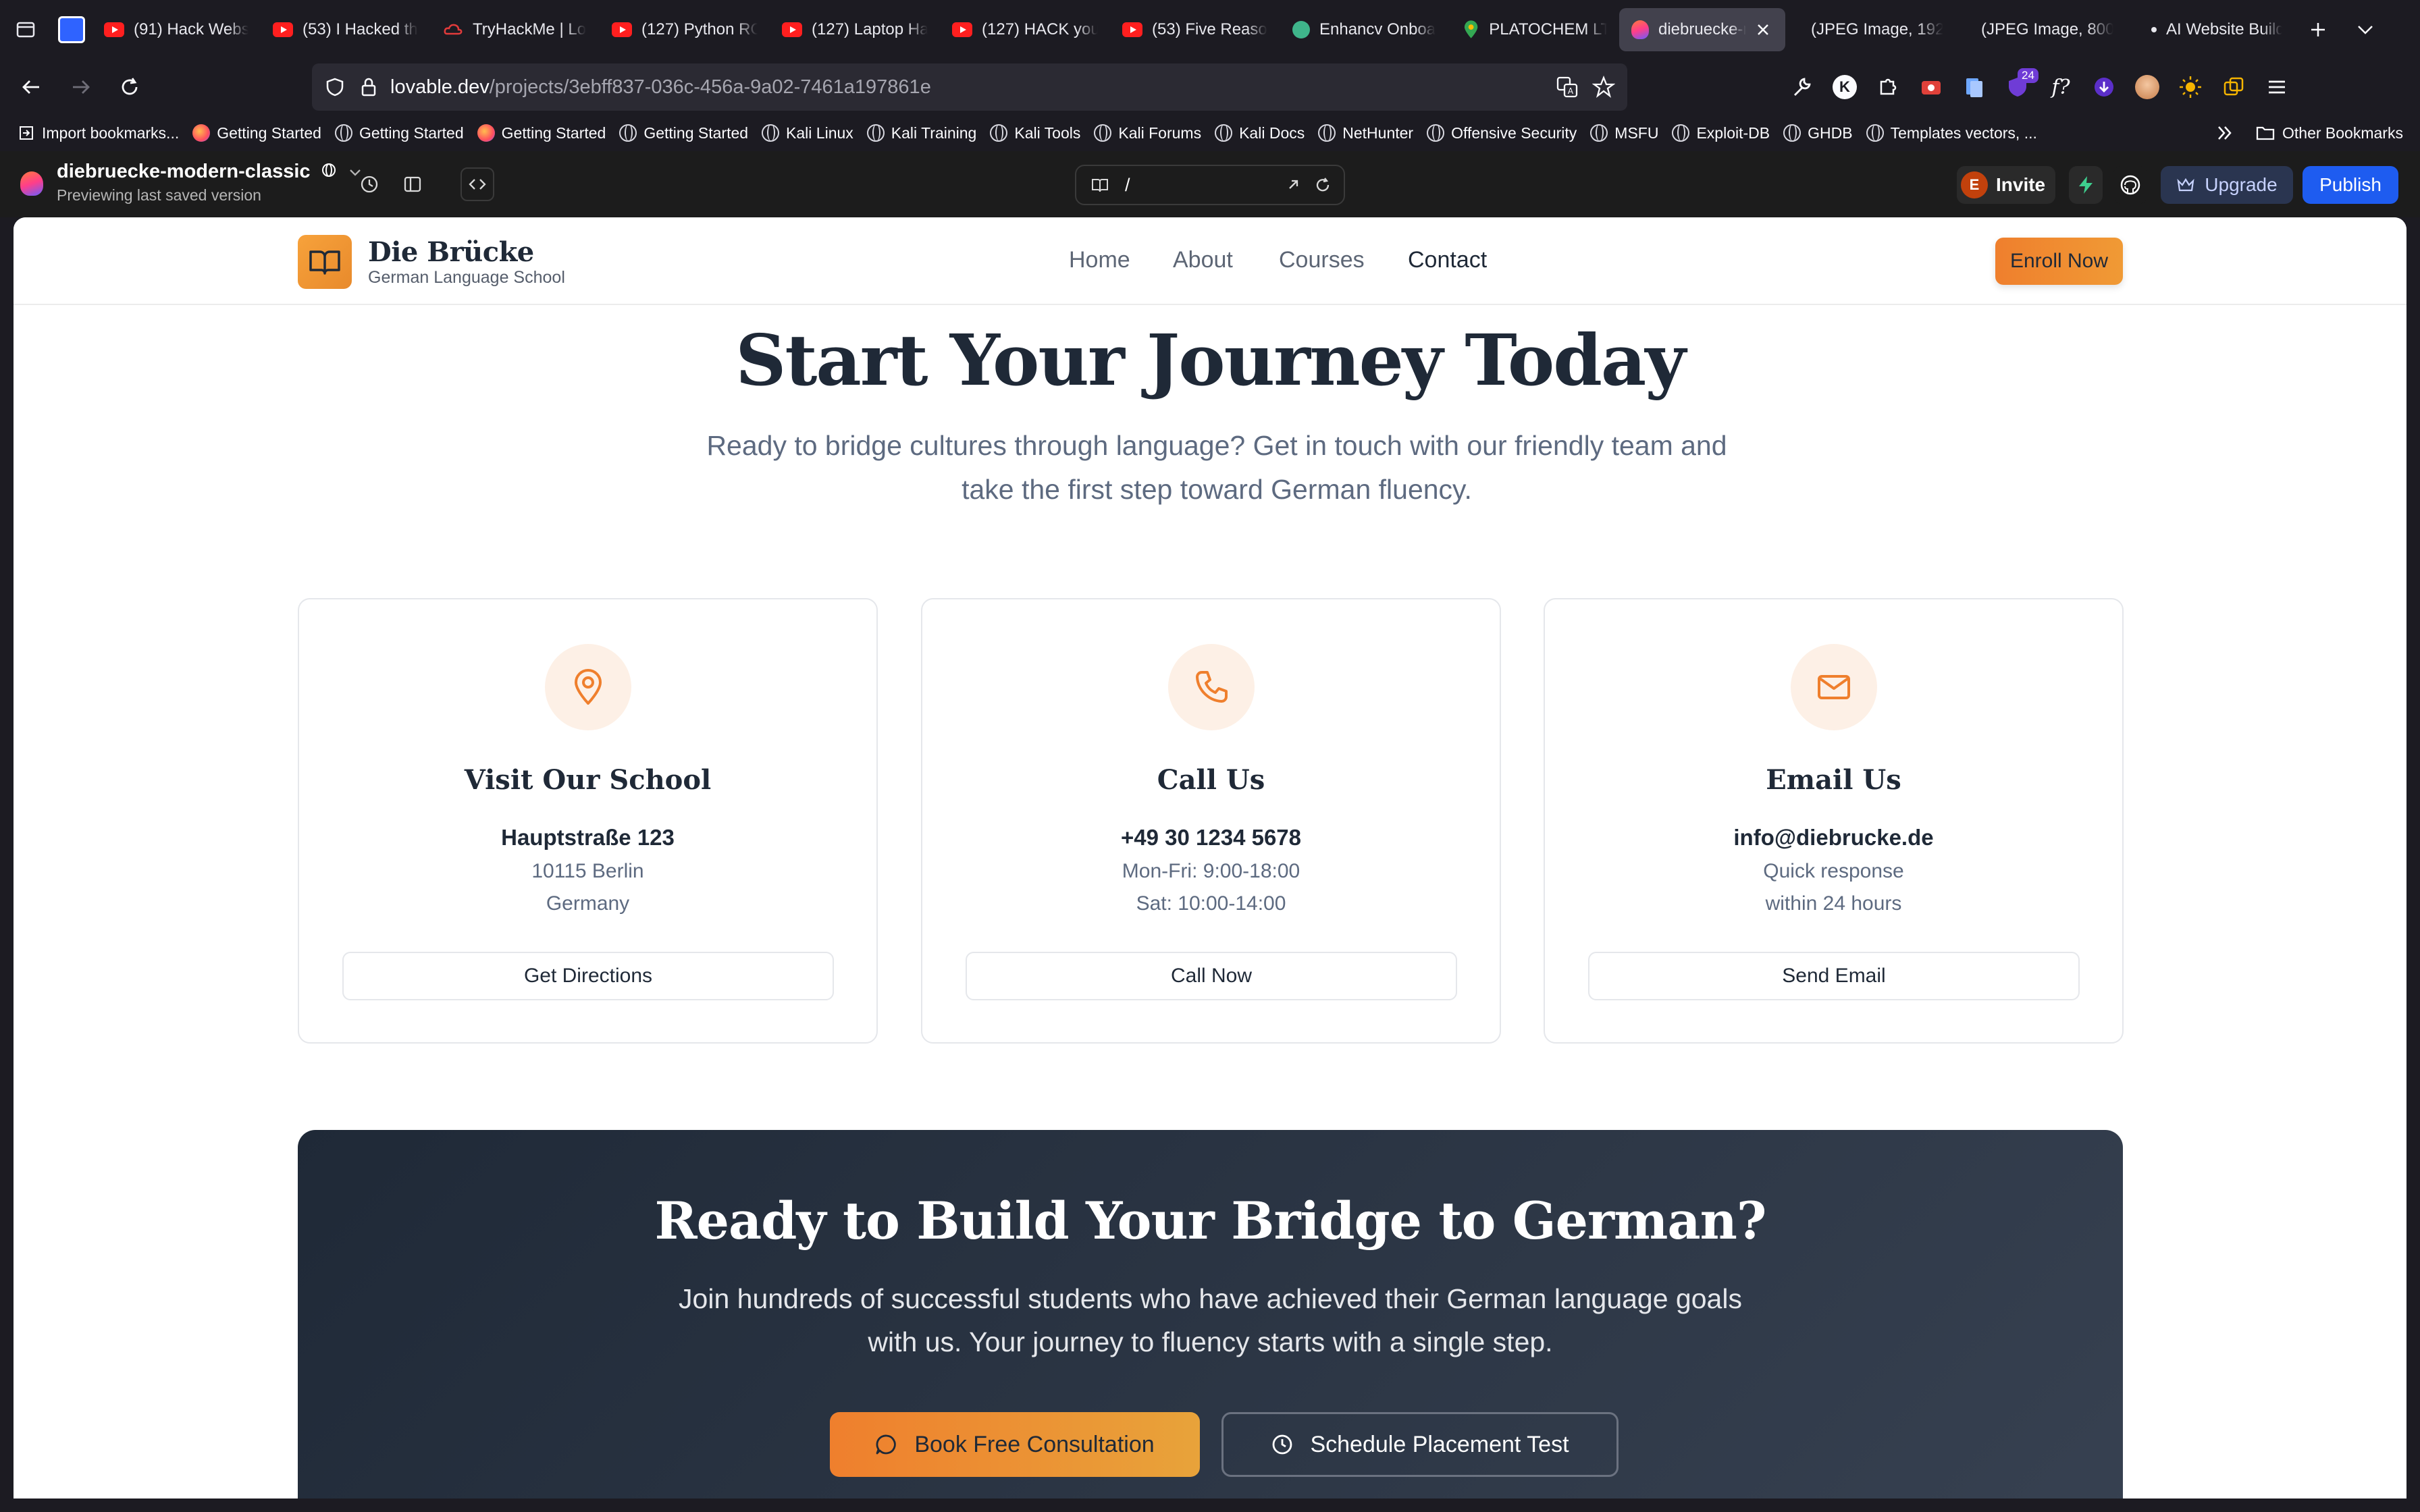 This screenshot has height=1512, width=2420. I want to click on notes-icon, so click(1974, 87).